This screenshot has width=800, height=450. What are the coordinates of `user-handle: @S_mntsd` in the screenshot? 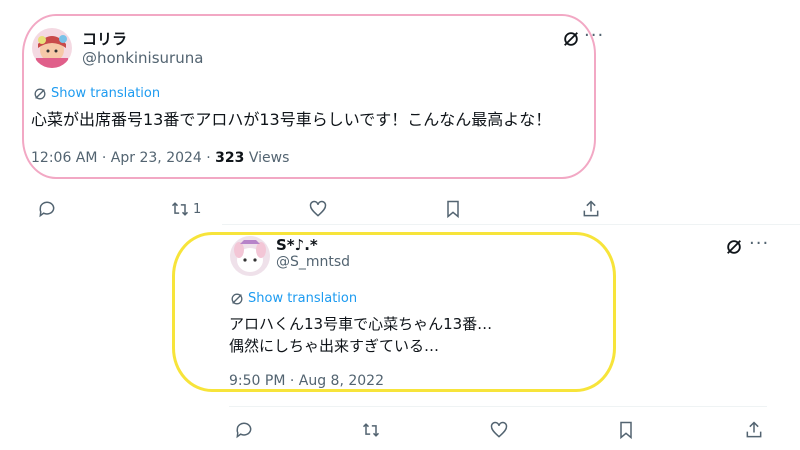 It's located at (313, 262).